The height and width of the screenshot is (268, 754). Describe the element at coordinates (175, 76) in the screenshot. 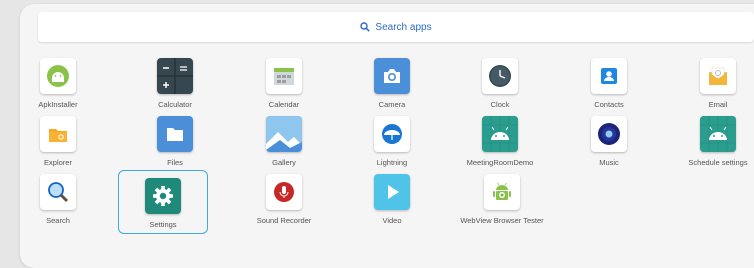

I see `calculator-icon` at that location.